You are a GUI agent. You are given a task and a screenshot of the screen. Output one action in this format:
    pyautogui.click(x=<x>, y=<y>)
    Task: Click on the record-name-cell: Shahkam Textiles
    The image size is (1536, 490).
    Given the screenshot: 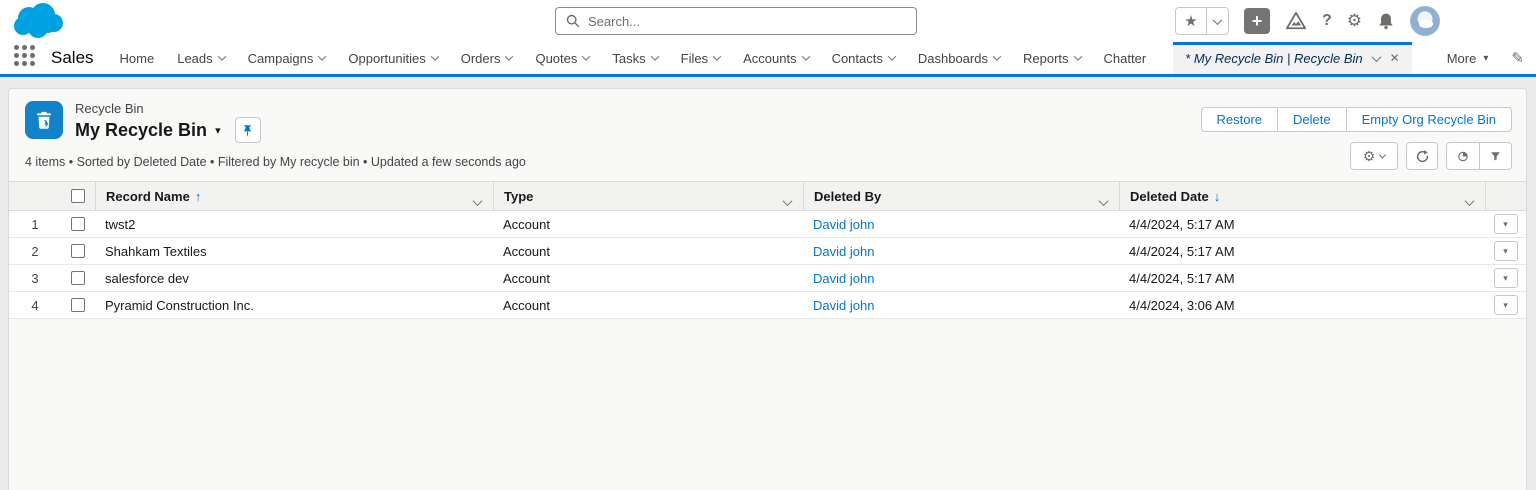 What is the action you would take?
    pyautogui.click(x=156, y=251)
    